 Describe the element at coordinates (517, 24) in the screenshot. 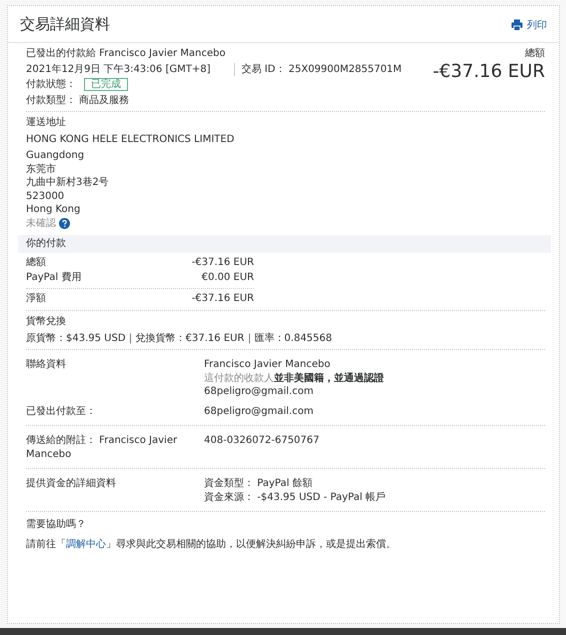

I see `printer-icon` at that location.